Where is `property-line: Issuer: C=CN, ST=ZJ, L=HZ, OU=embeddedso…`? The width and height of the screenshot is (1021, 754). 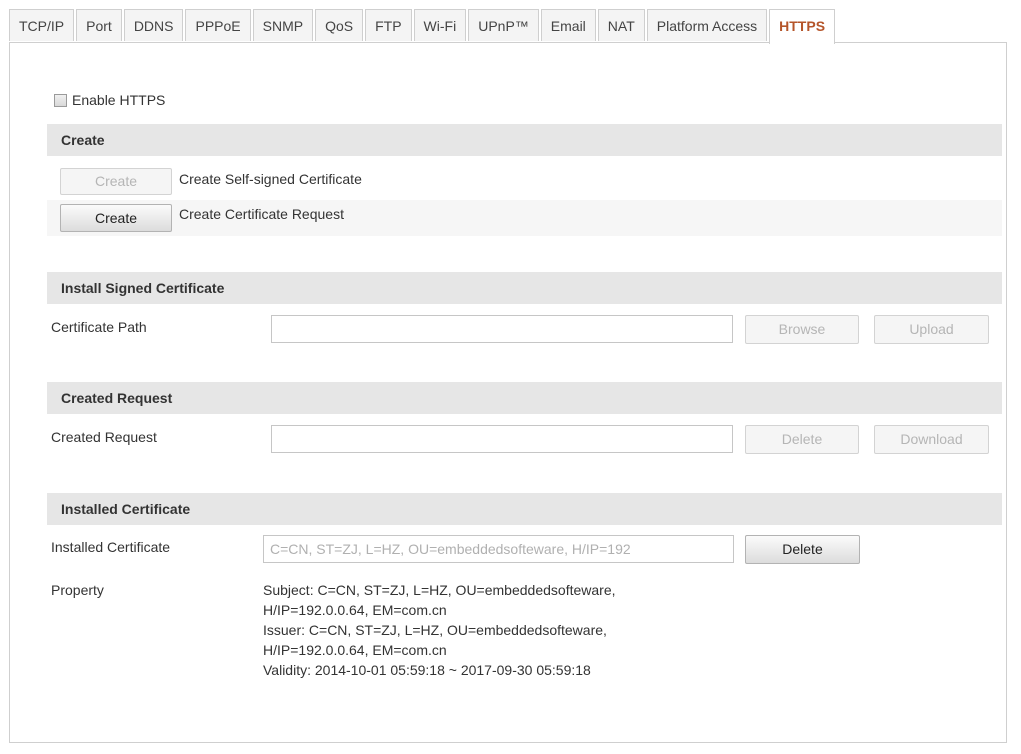
property-line: Issuer: C=CN, ST=ZJ, L=HZ, OU=embeddedso… is located at coordinates (435, 630).